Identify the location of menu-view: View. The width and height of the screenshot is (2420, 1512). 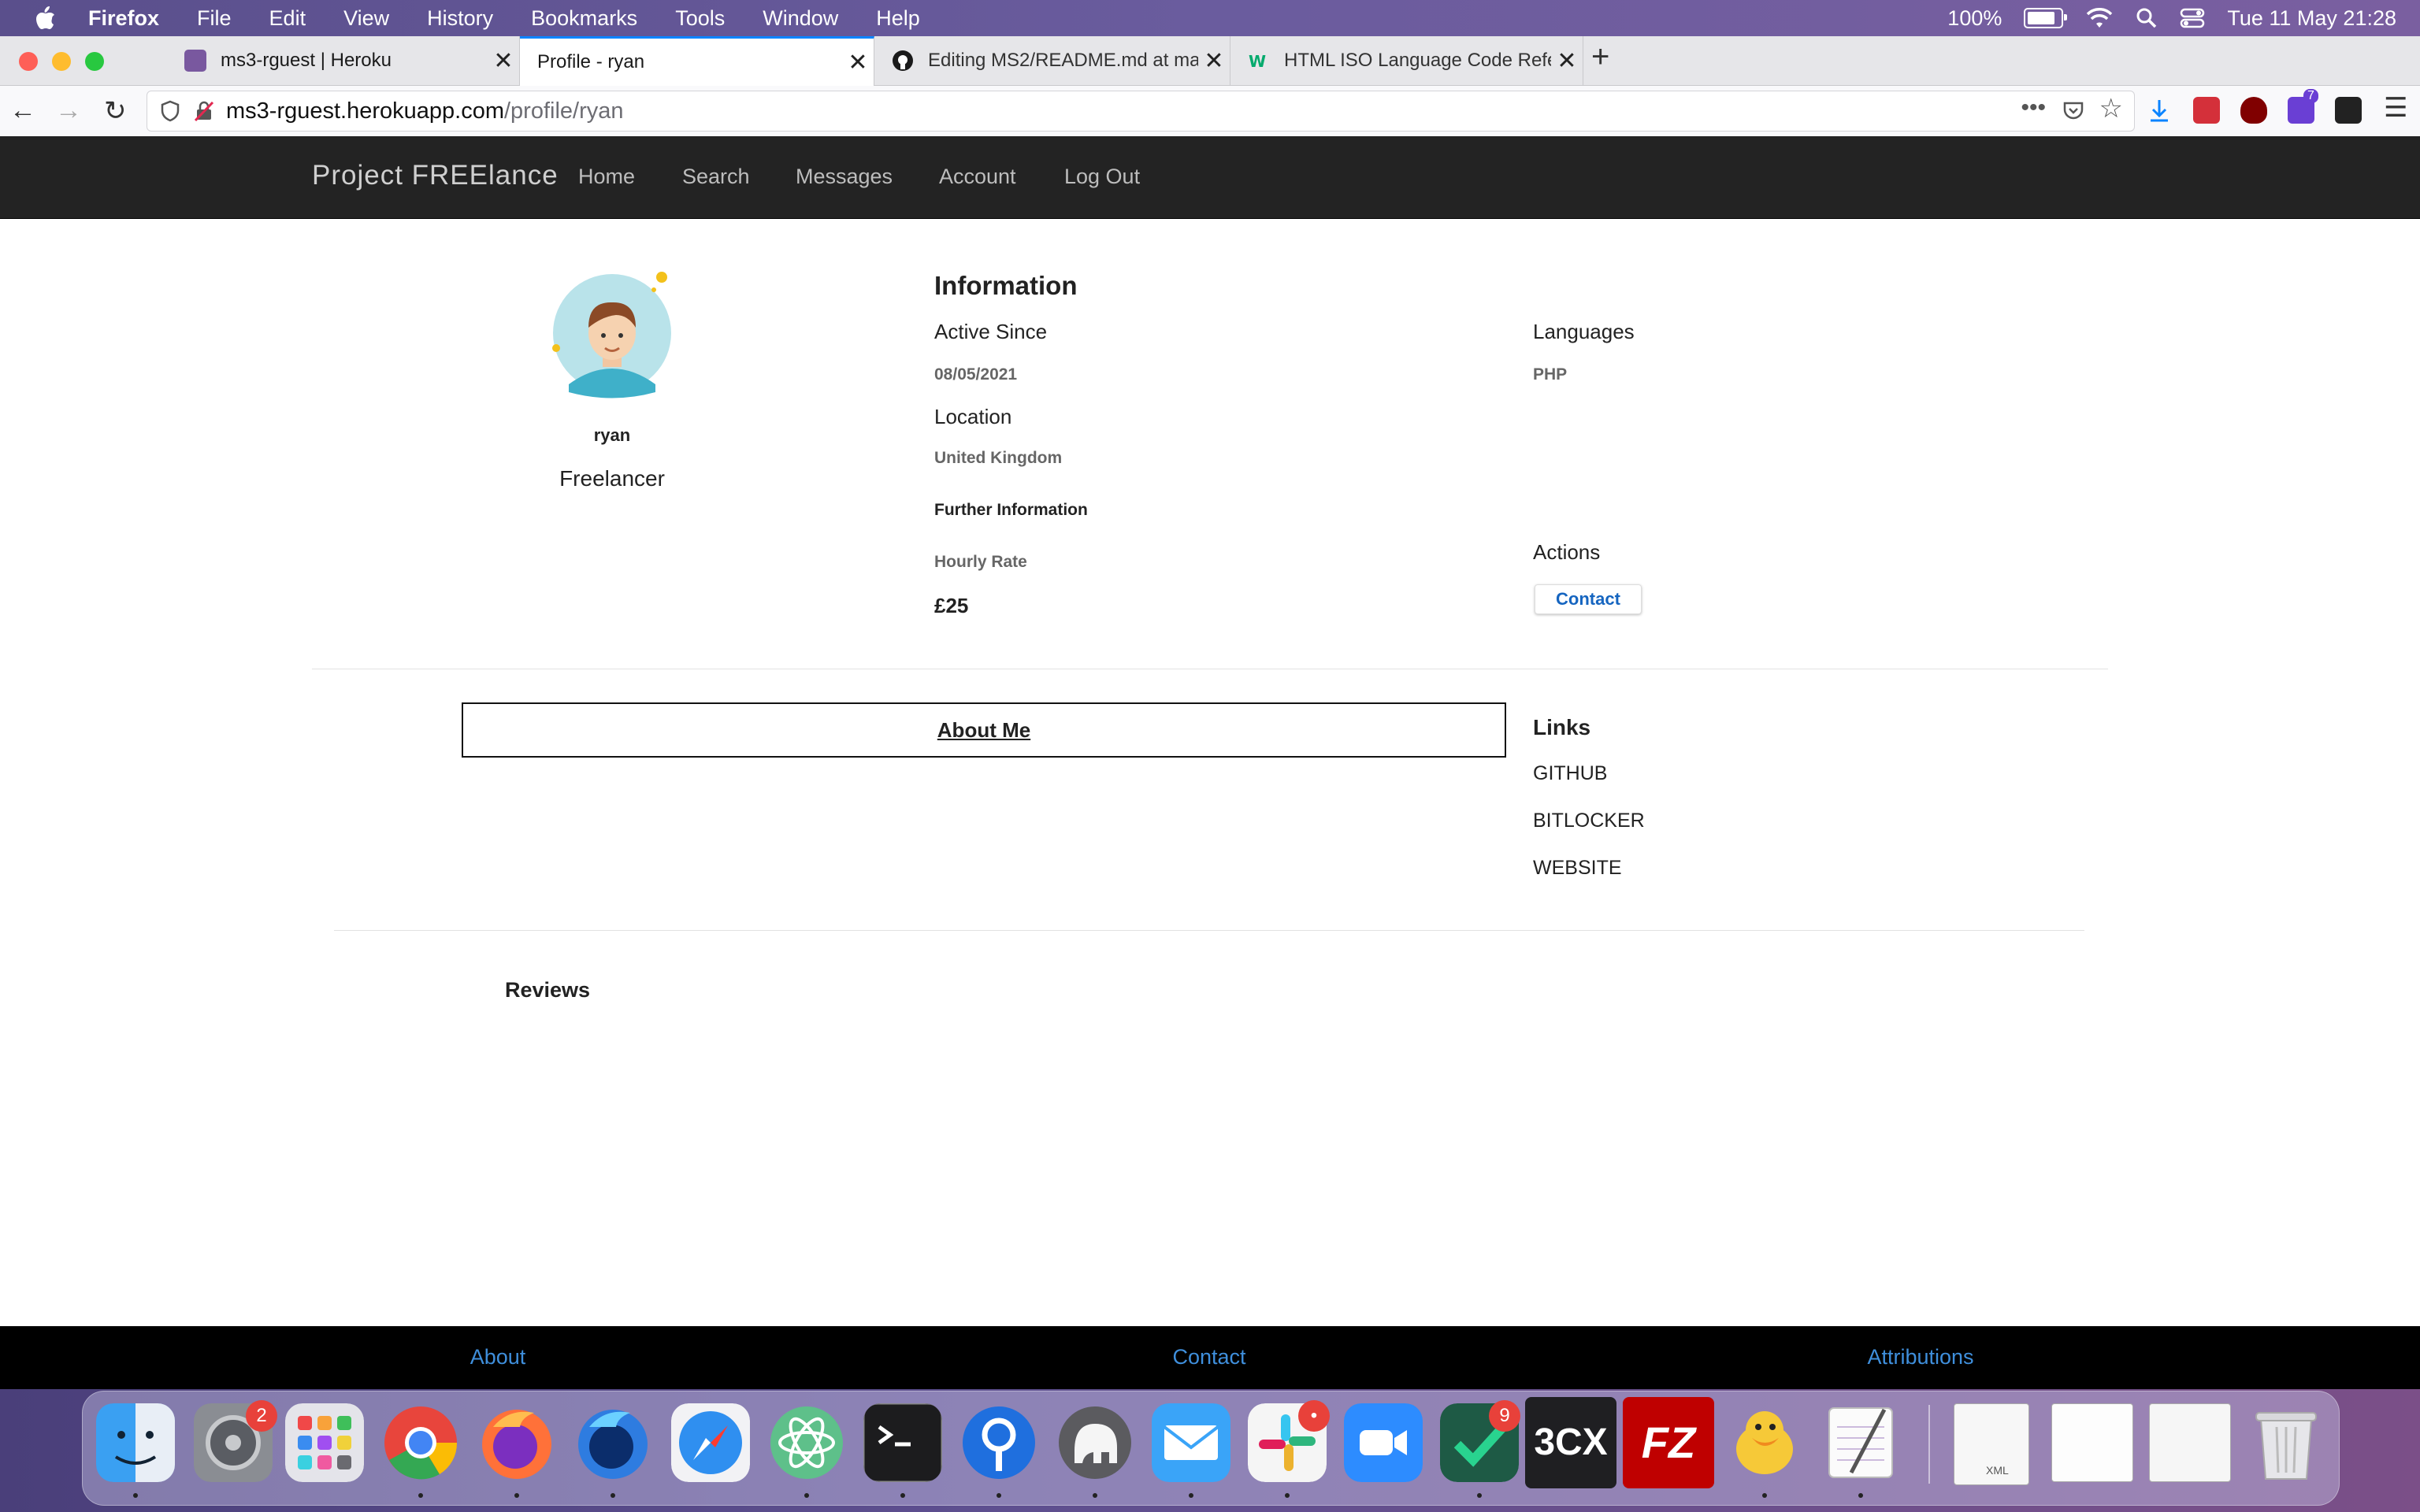
(366, 18).